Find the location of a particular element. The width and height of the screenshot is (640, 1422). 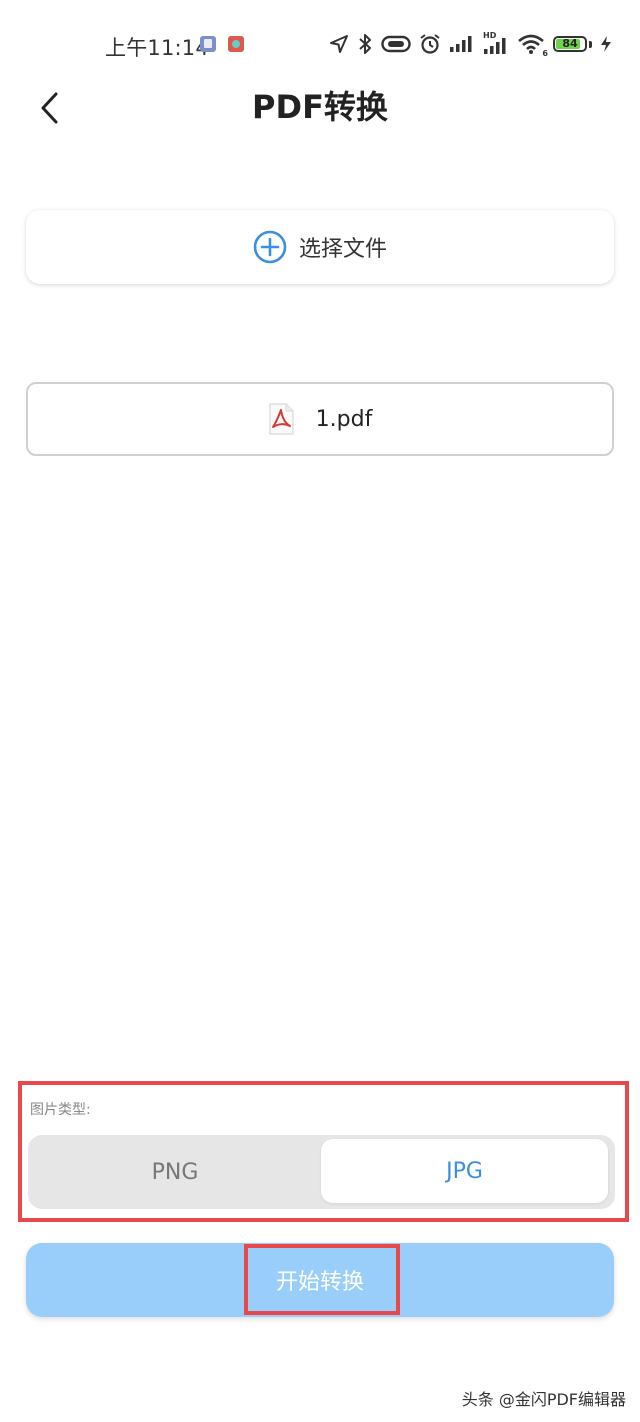

pdf-file-icon is located at coordinates (281, 419).